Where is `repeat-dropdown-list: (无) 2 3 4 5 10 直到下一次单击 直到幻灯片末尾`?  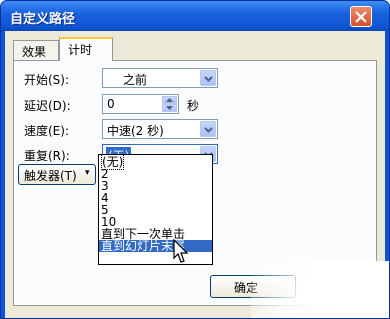
repeat-dropdown-list: (无) 2 3 4 5 10 直到下一次单击 直到幻灯片末尾 is located at coordinates (155, 209).